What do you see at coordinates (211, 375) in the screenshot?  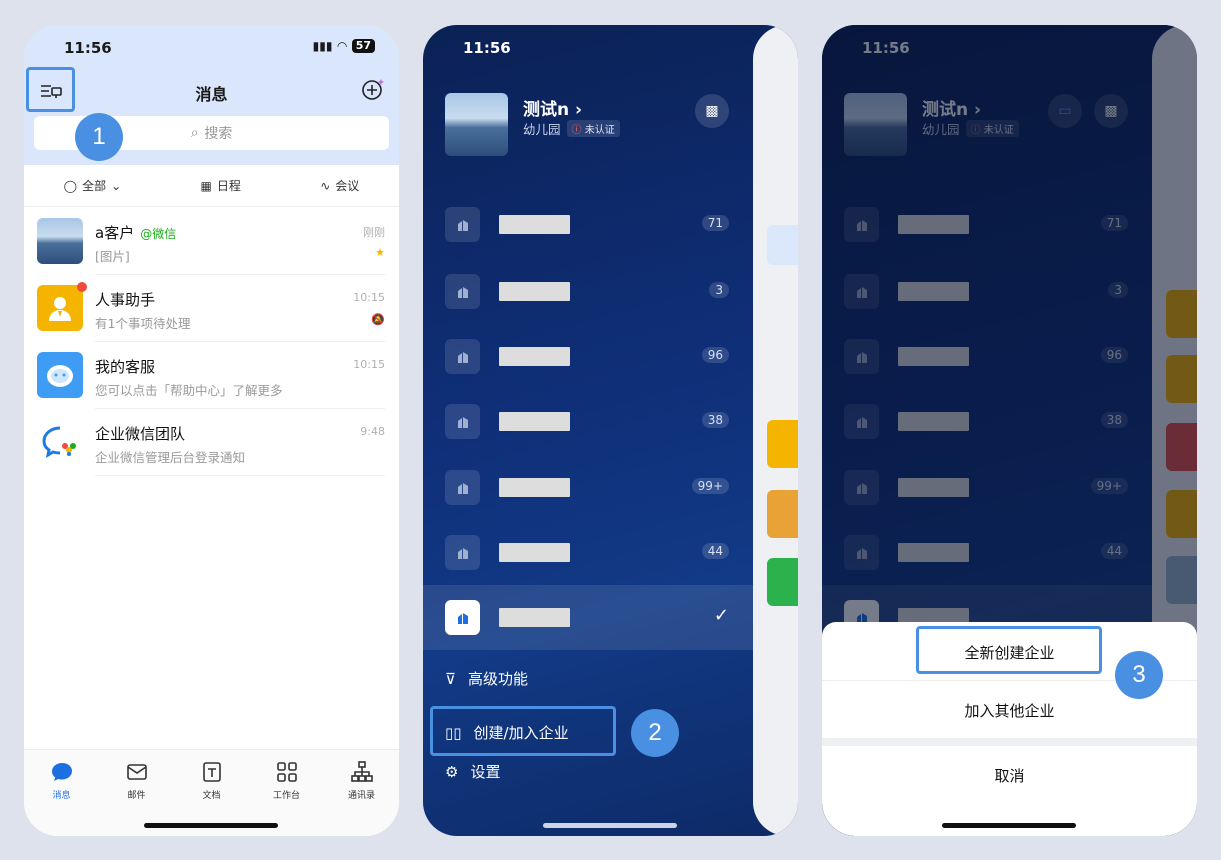 I see `chat-row-customer-service: 我的客服 您可以点击「帮助中心」了解更多 10:15` at bounding box center [211, 375].